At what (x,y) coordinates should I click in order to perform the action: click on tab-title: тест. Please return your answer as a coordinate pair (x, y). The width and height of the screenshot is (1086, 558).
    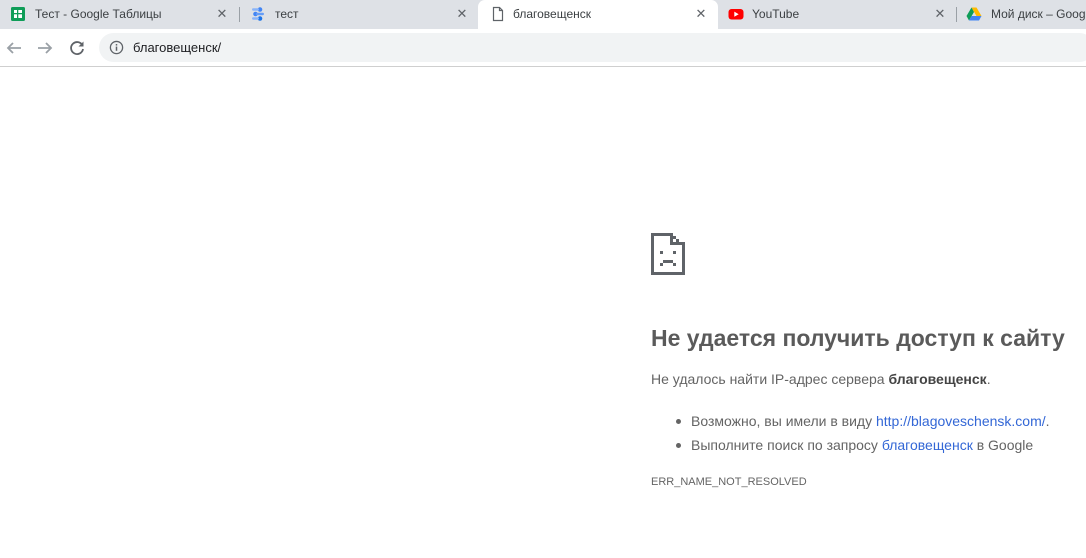
    Looking at the image, I should click on (287, 14).